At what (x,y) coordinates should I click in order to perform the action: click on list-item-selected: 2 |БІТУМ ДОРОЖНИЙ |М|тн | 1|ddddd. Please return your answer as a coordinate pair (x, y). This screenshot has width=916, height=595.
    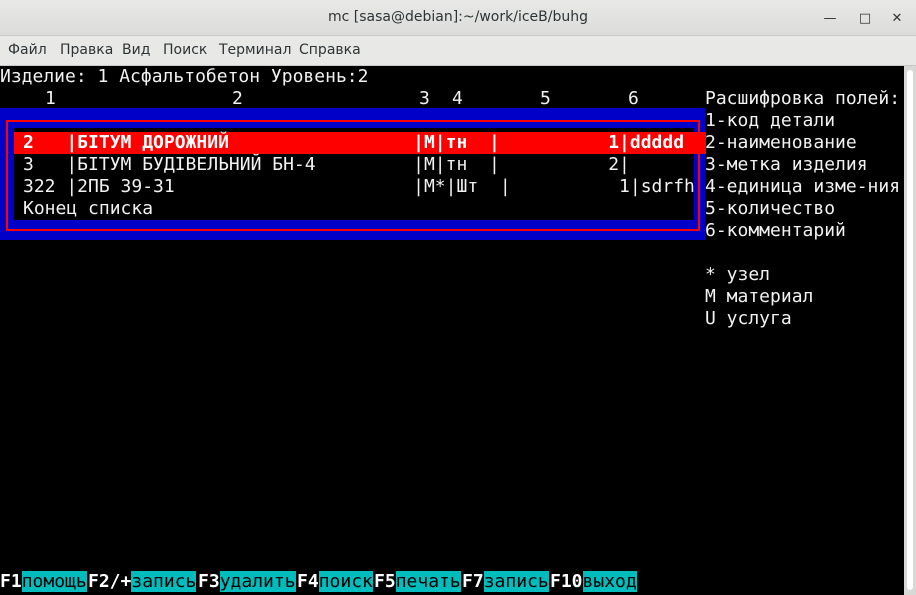
    Looking at the image, I should click on (353, 143).